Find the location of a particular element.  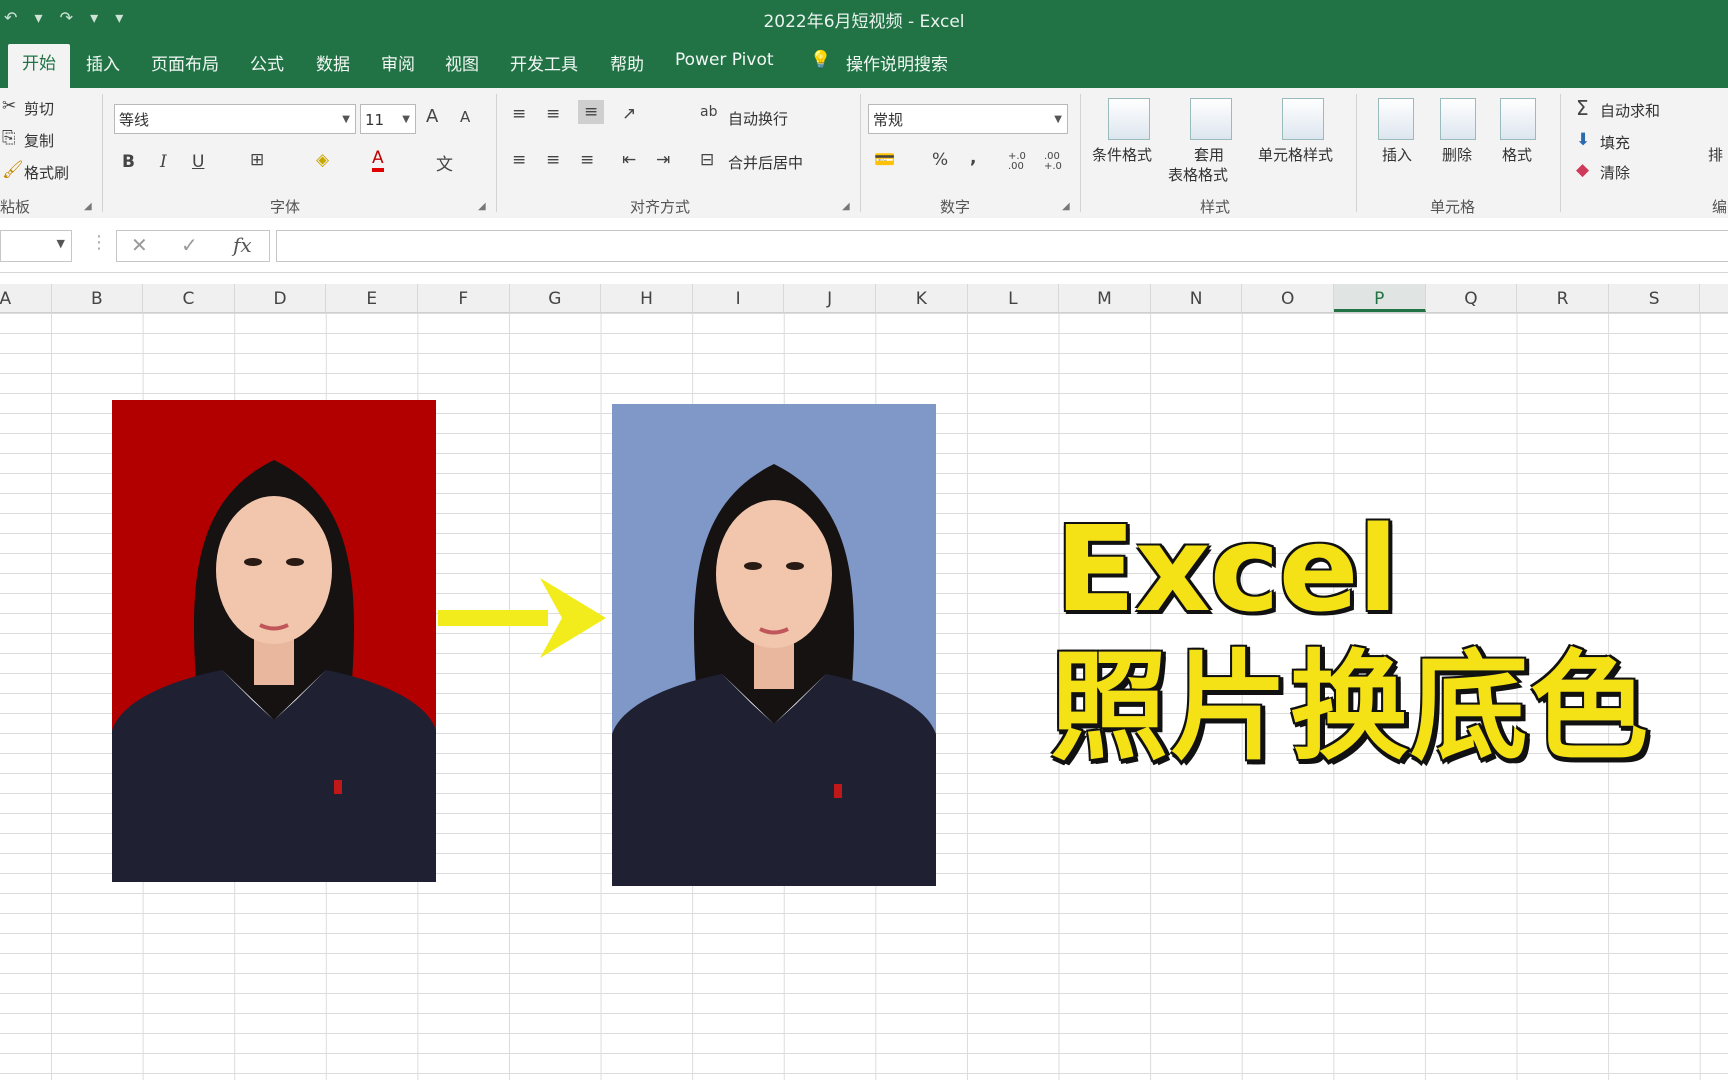

font-group-label: 字体 is located at coordinates (285, 207).